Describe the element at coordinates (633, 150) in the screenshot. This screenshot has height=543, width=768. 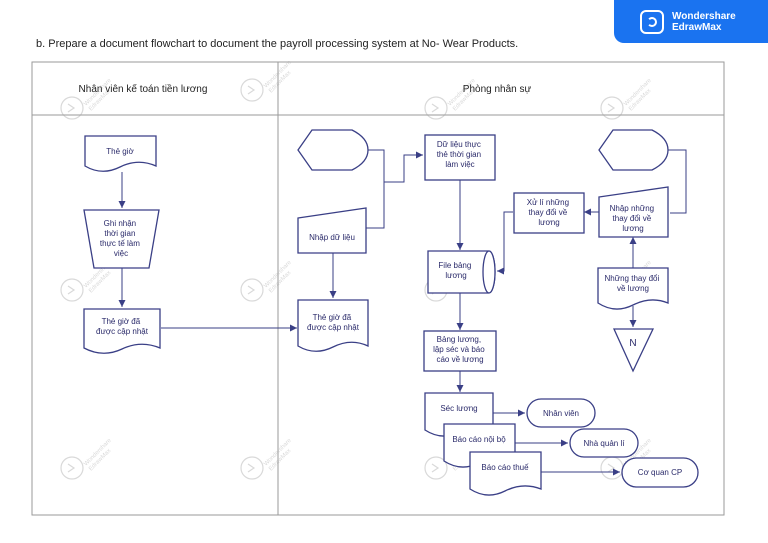
I see `node-display-right` at that location.